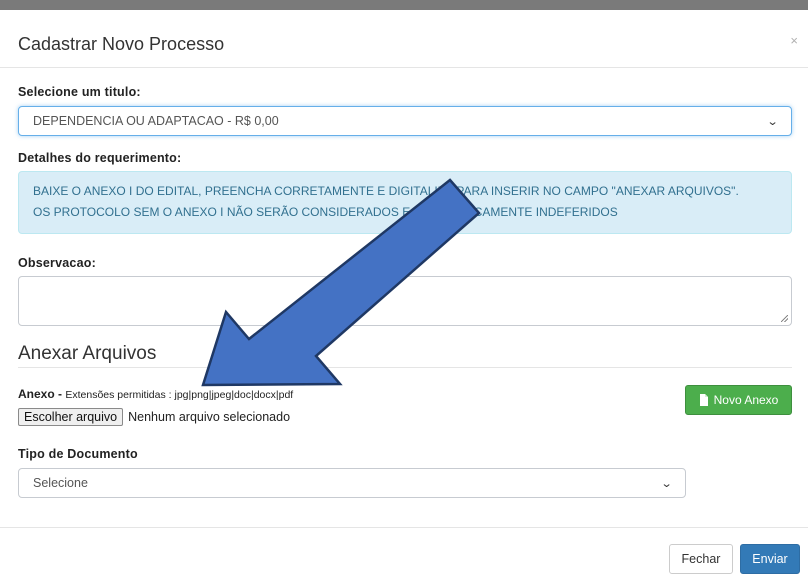 The image size is (808, 574). What do you see at coordinates (71, 417) in the screenshot?
I see `choose-file-button: Escolher arquivo` at bounding box center [71, 417].